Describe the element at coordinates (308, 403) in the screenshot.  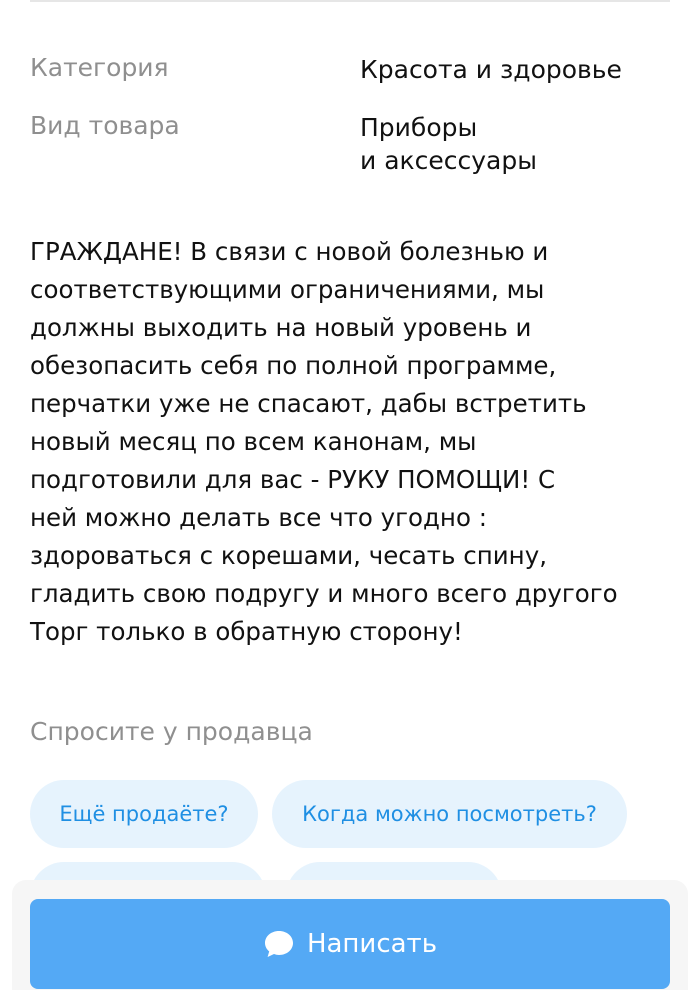
I see `description-line: перчатки уже не спасают, дабы встретить` at that location.